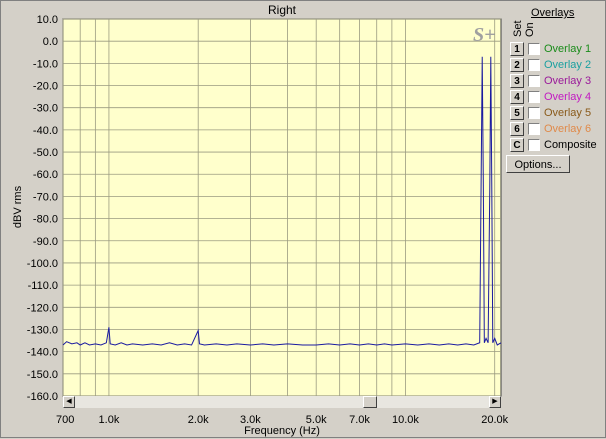 This screenshot has width=606, height=439. I want to click on overlays-title: Overlays, so click(553, 13).